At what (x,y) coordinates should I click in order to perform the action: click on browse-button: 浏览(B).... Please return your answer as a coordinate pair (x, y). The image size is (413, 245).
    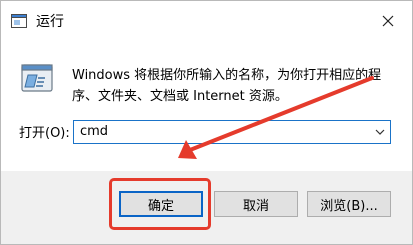
    Looking at the image, I should click on (349, 204).